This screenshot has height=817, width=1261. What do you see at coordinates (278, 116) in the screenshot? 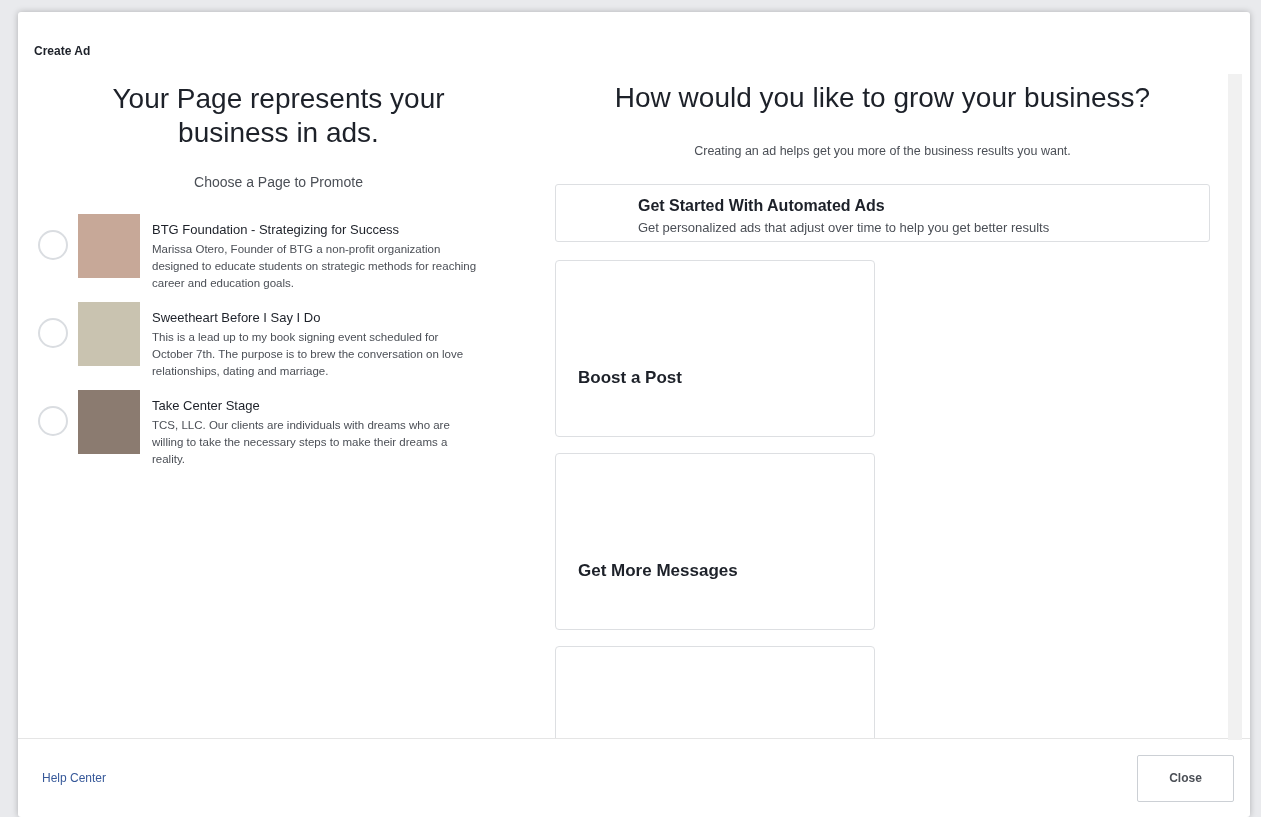
I see `section-heading: Your Page represents your business in ads.` at bounding box center [278, 116].